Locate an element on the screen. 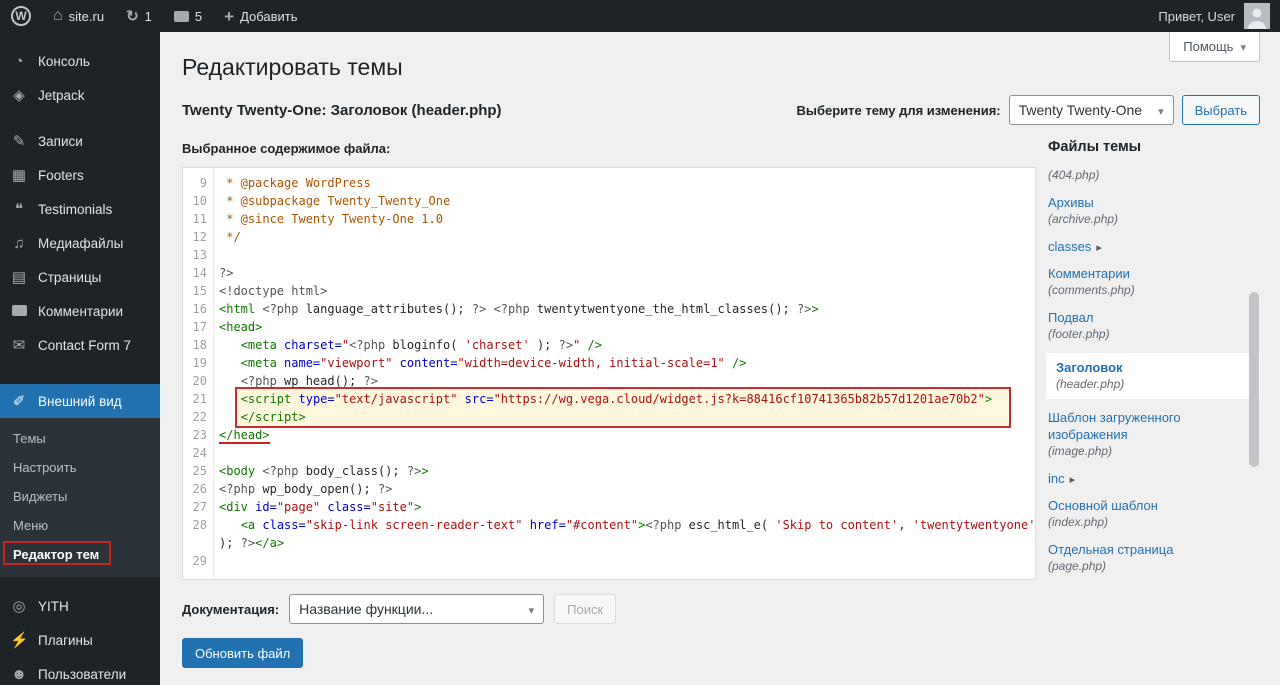 The image size is (1280, 685). folder-item-classes: classes is located at coordinates (1153, 246).